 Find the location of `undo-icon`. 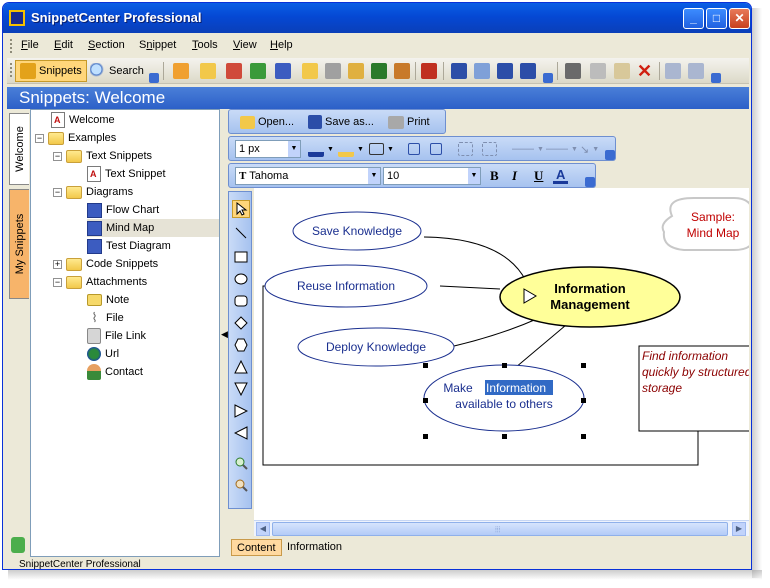

undo-icon is located at coordinates (673, 71).